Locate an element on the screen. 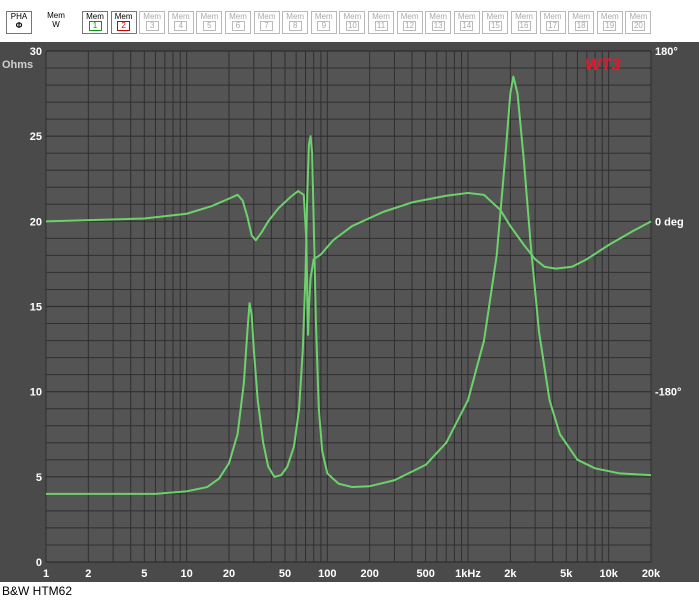 The height and width of the screenshot is (607, 699). memory-slot-button-3: Mem 3 is located at coordinates (152, 22).